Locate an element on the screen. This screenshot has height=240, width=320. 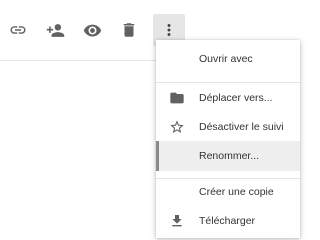
share-button is located at coordinates (55, 30).